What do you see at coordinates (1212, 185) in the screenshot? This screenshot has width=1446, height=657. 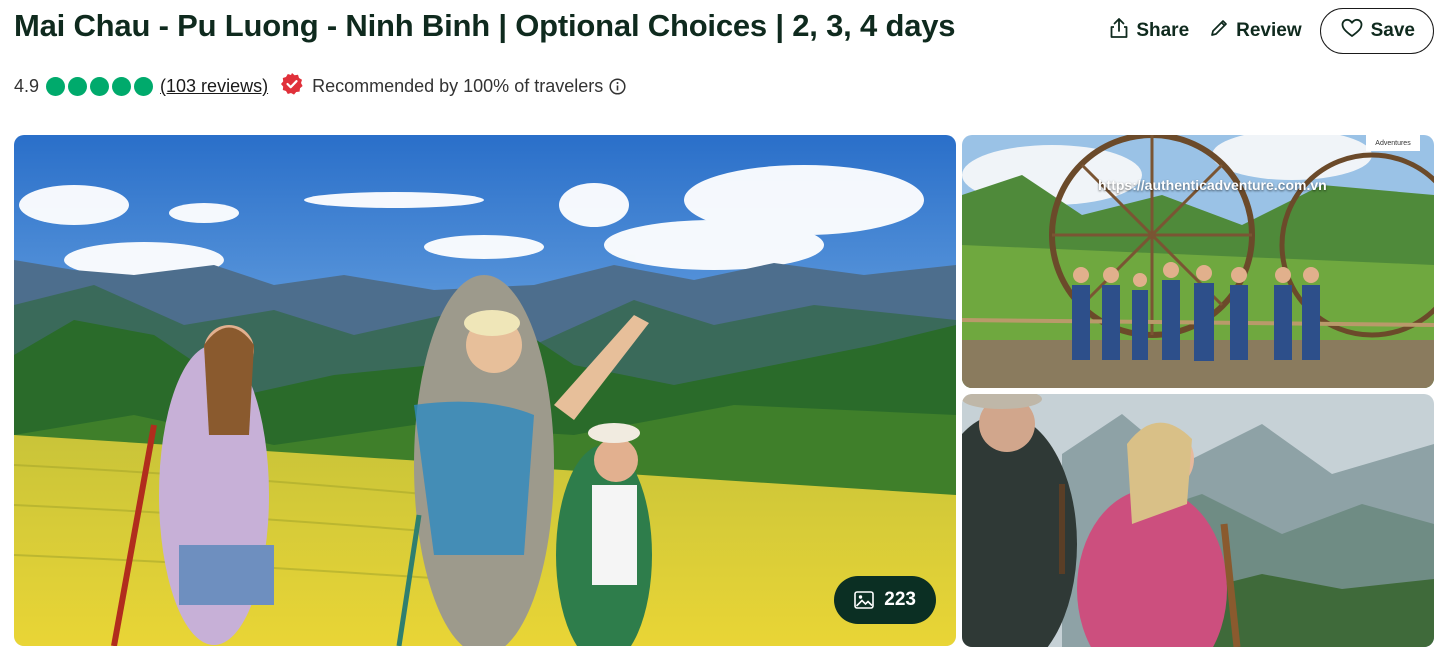 I see `watermark-text: https://authenticadventure.com.vn` at bounding box center [1212, 185].